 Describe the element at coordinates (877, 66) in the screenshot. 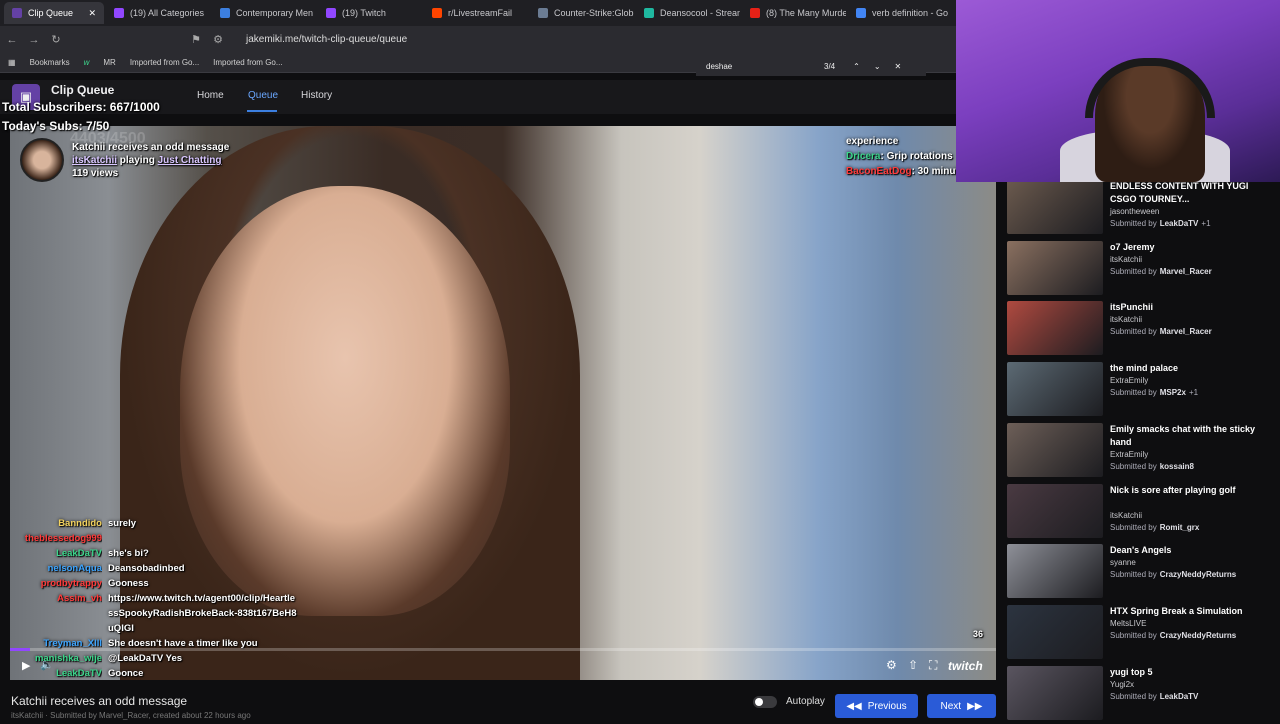

I see `find-next-icon: ⌄` at that location.